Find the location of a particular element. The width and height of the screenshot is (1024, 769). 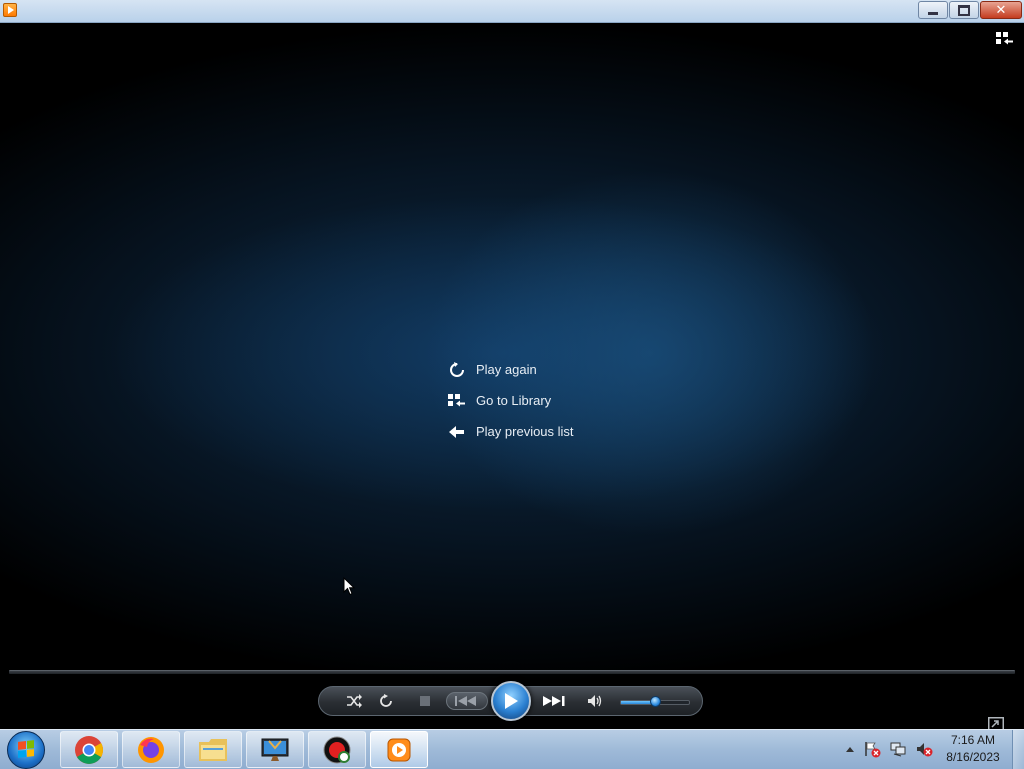

folder-icon is located at coordinates (213, 749).